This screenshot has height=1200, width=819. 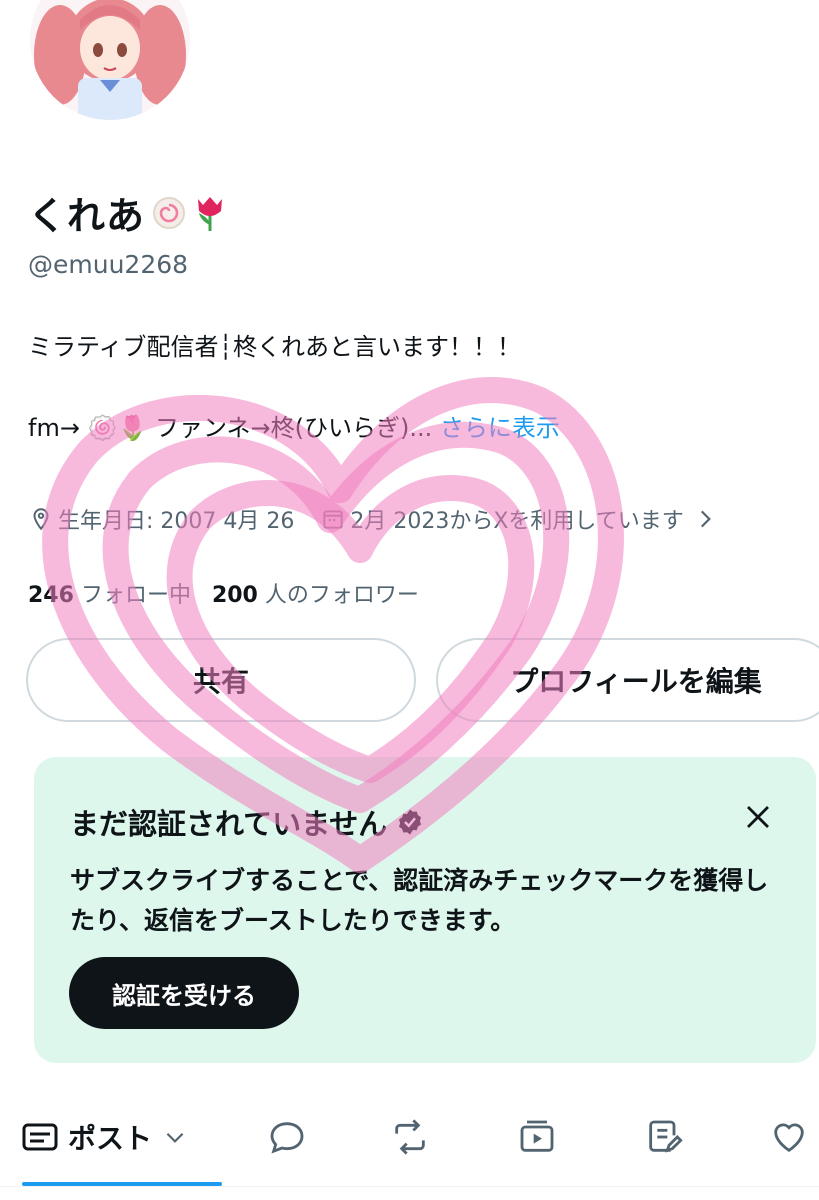 I want to click on share-button: 共有, so click(x=221, y=680).